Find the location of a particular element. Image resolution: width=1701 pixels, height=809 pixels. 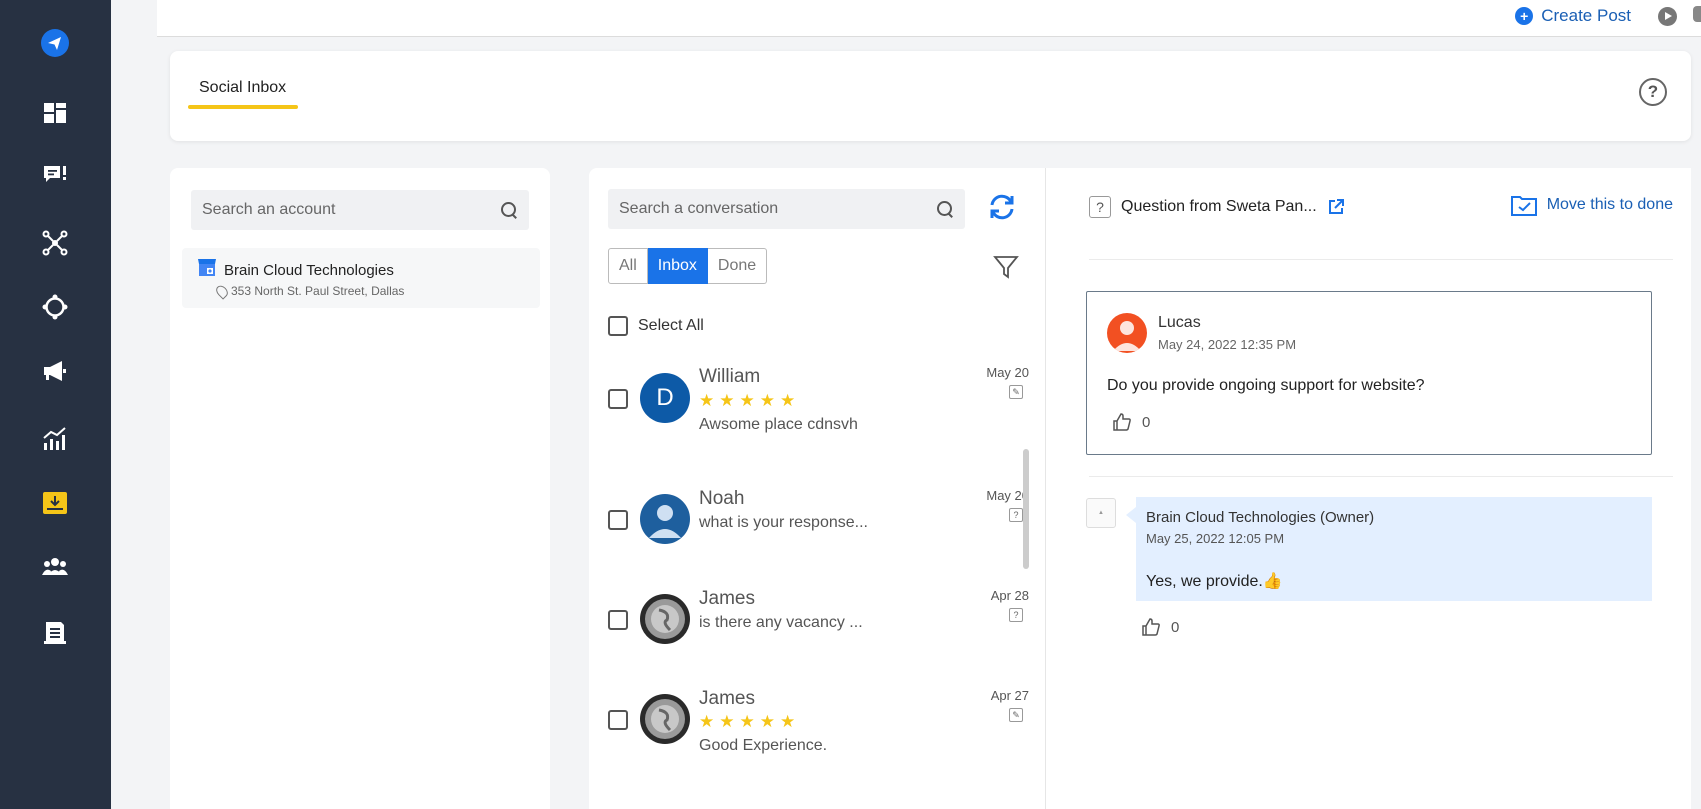

question-author: Lucas is located at coordinates (1179, 322).